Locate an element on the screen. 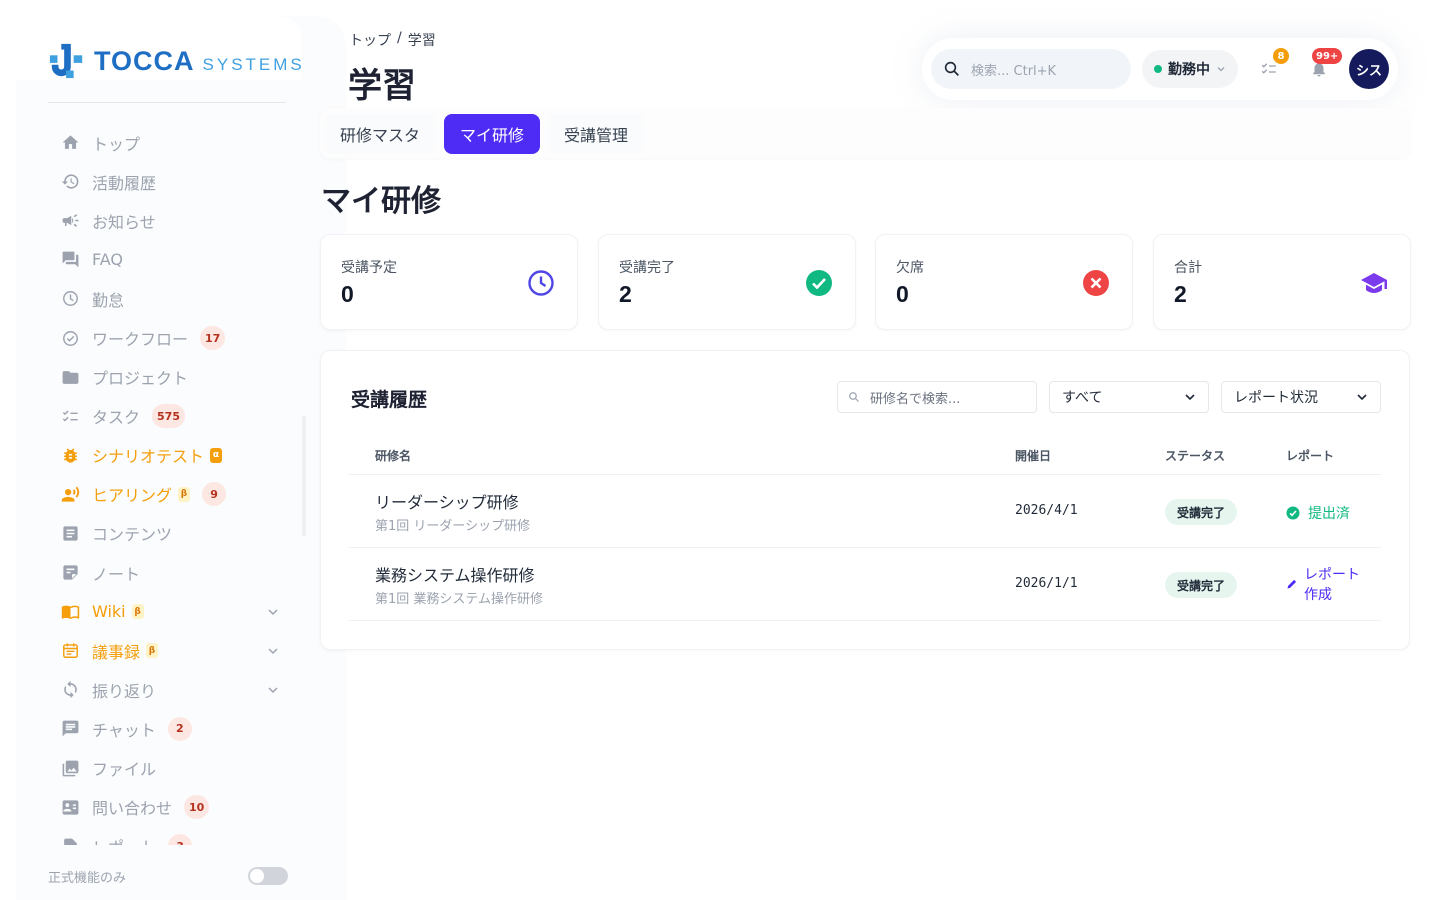 Image resolution: width=1440 pixels, height=900 pixels. sidebar-item-label: Wiki is located at coordinates (109, 612).